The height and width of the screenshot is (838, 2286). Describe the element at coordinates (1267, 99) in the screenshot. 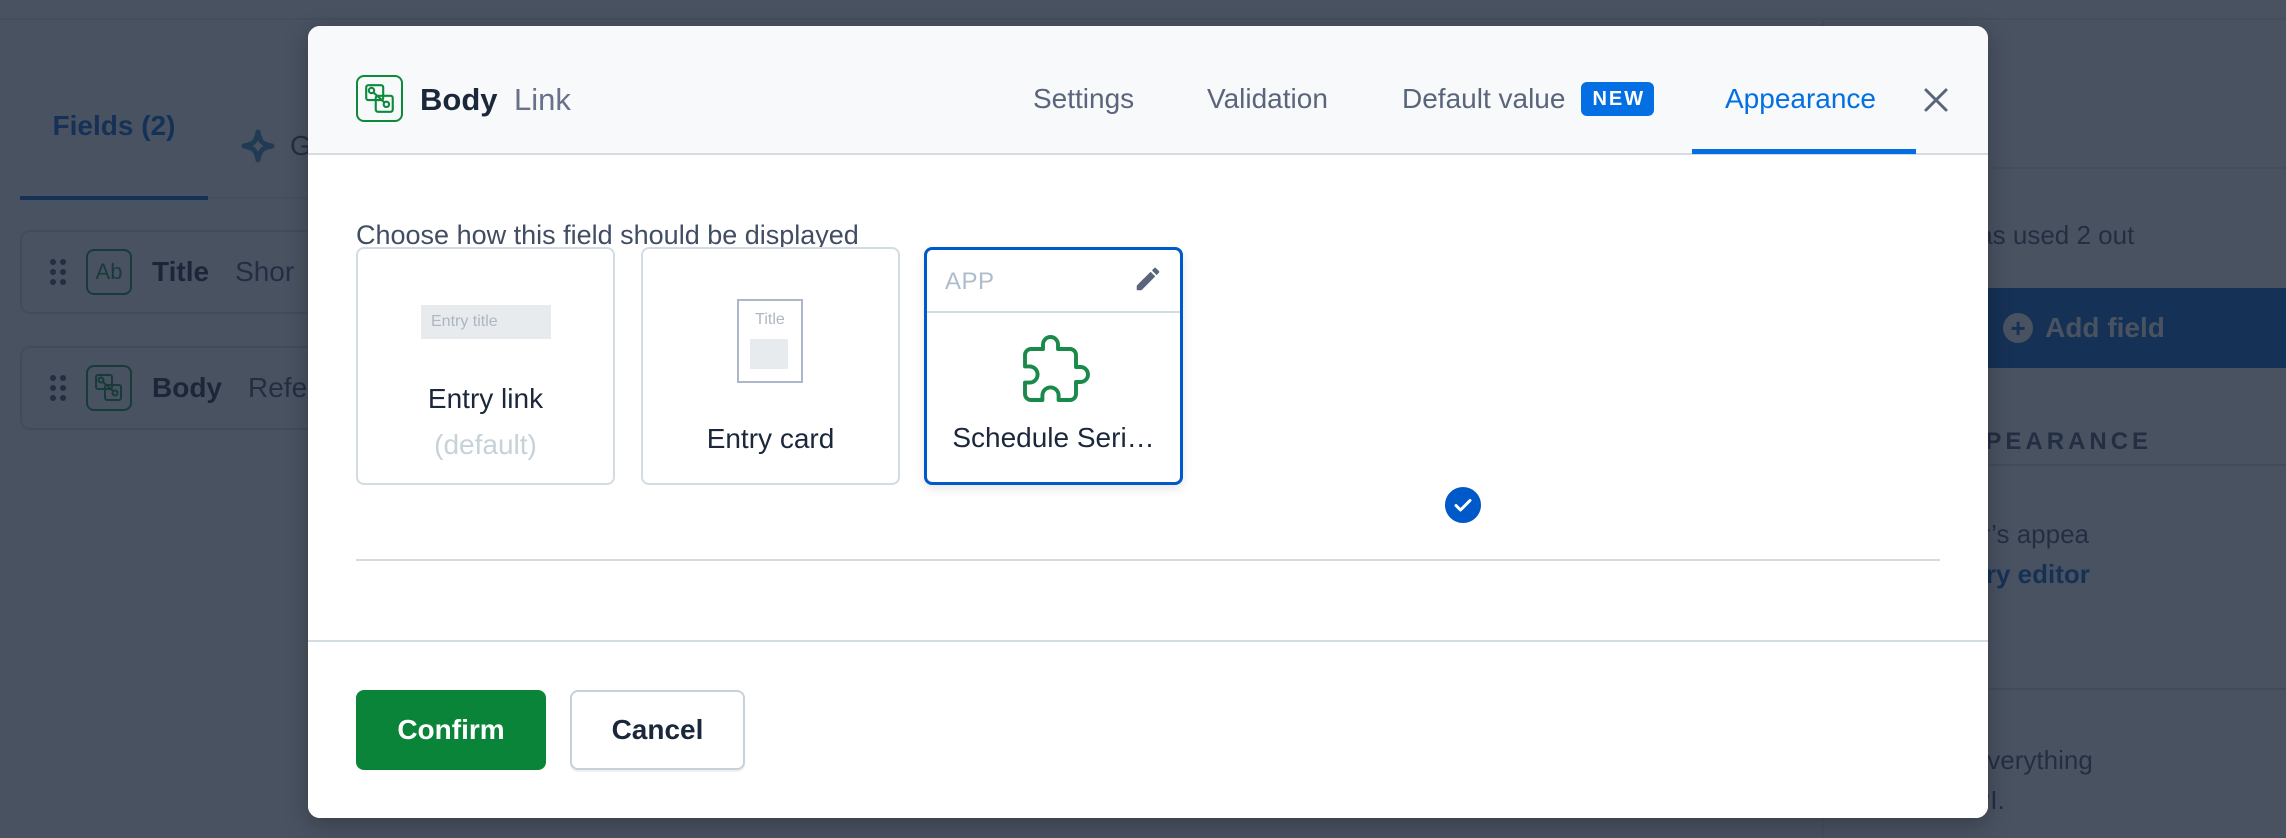

I see `tab-validation: Validation` at that location.